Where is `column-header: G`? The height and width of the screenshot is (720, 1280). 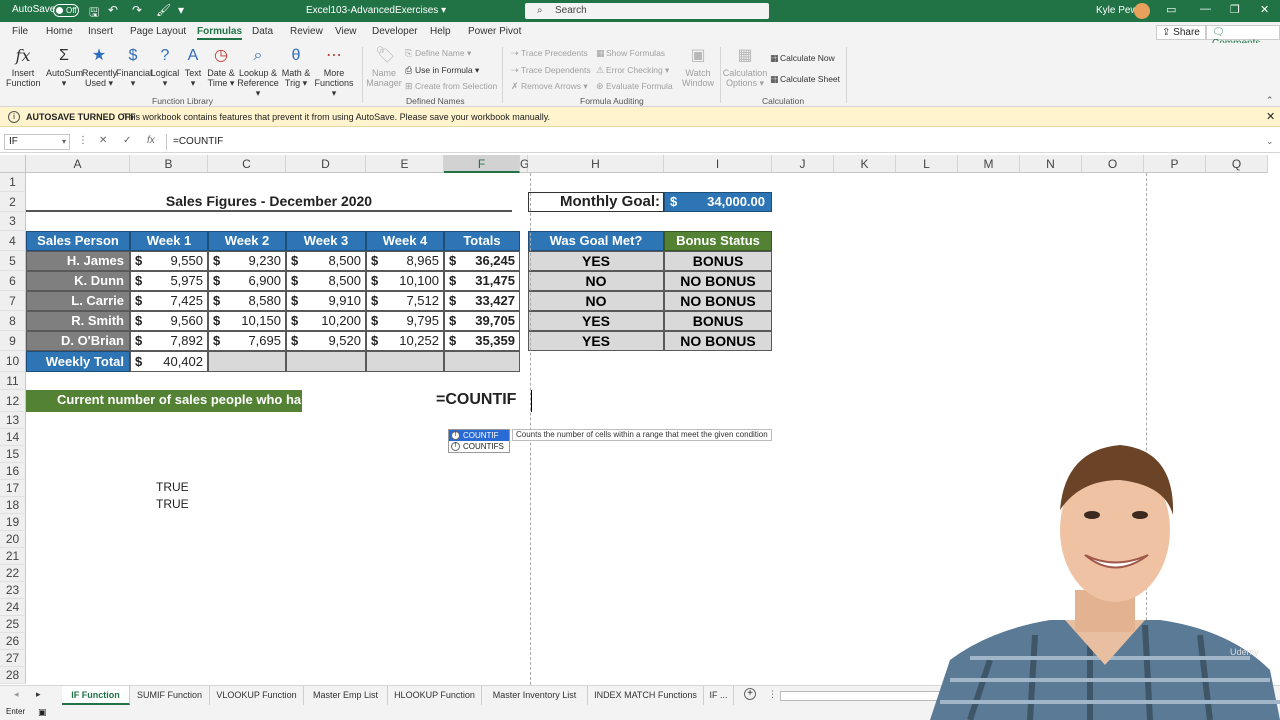
column-header: G is located at coordinates (524, 164).